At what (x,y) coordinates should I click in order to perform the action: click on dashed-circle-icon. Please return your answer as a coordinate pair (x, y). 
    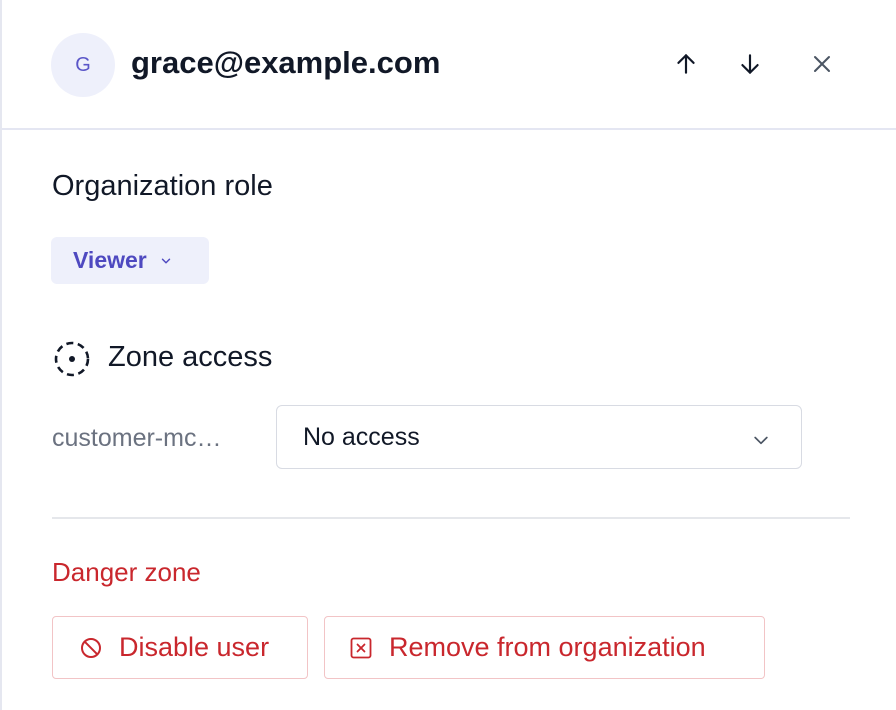
    Looking at the image, I should click on (72, 361).